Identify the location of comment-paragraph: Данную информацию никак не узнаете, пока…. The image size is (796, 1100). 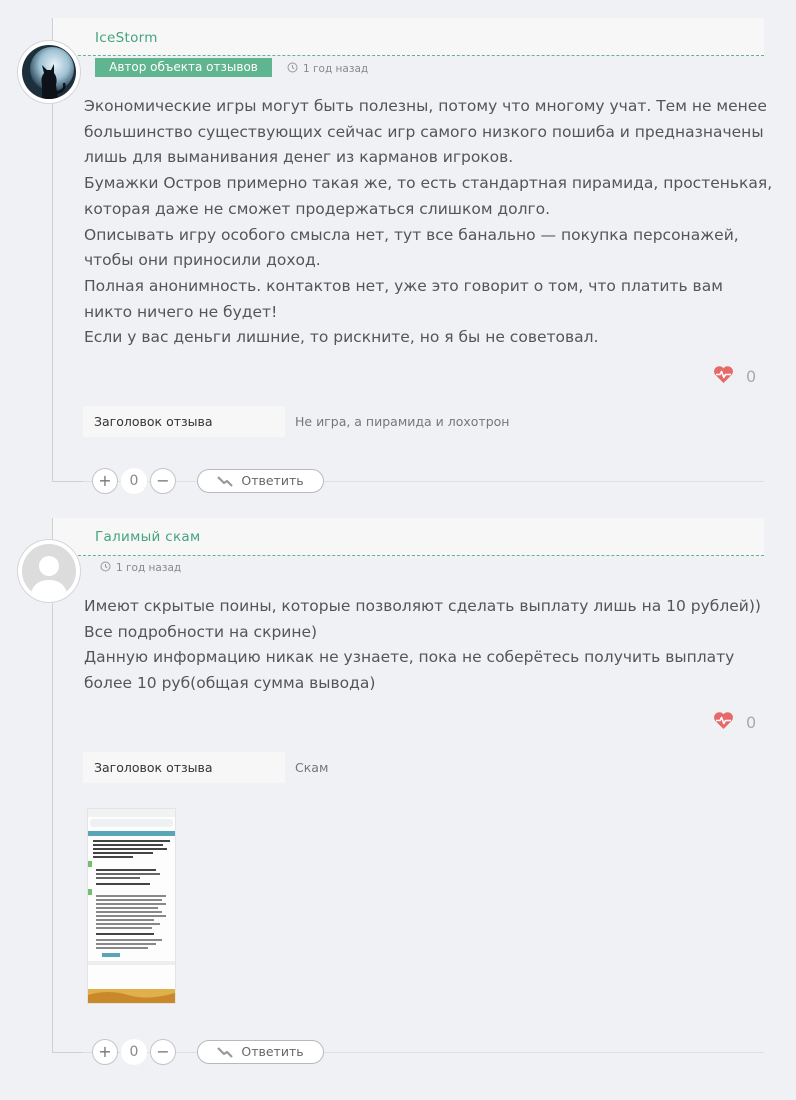
(409, 670).